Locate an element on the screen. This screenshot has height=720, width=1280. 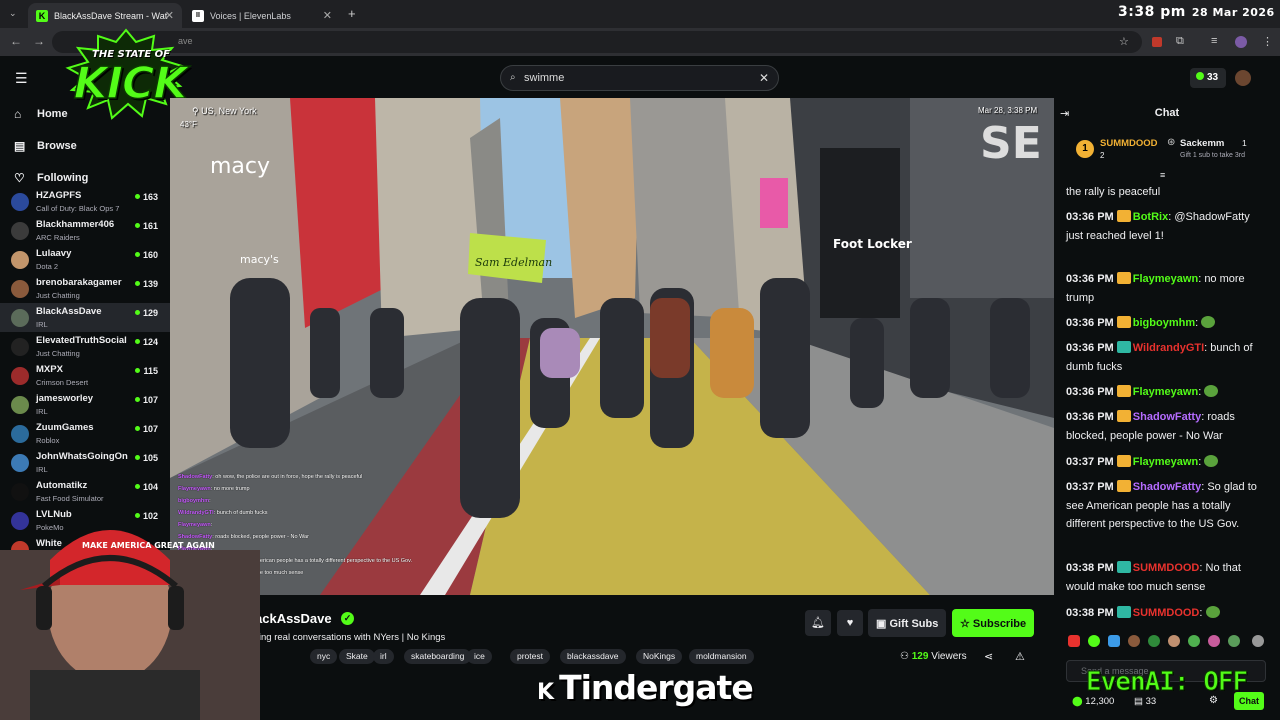
stream-tag: moldmansion is located at coordinates (721, 656).